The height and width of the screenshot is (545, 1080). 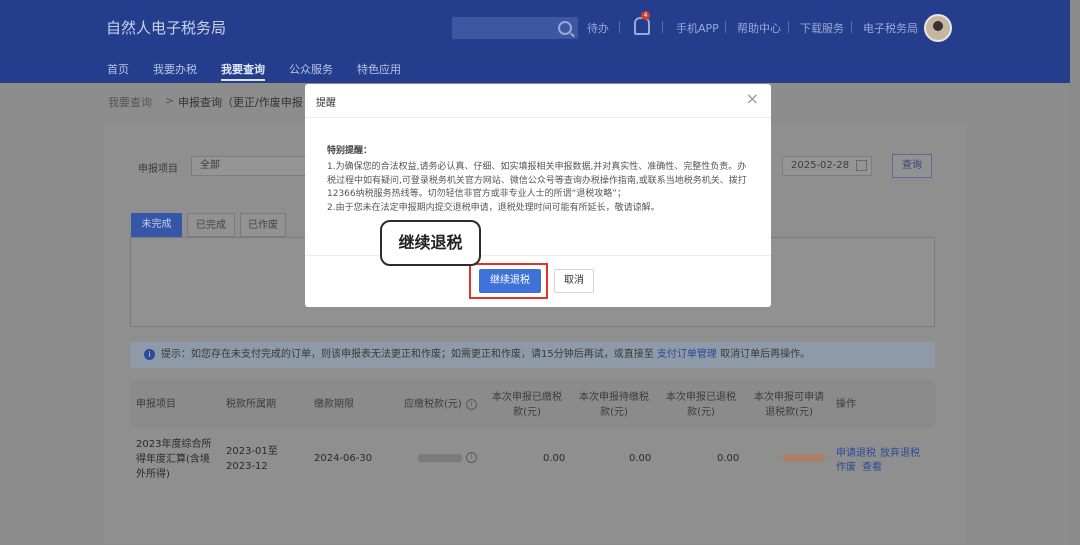 What do you see at coordinates (846, 465) in the screenshot?
I see `void-link: 作废` at bounding box center [846, 465].